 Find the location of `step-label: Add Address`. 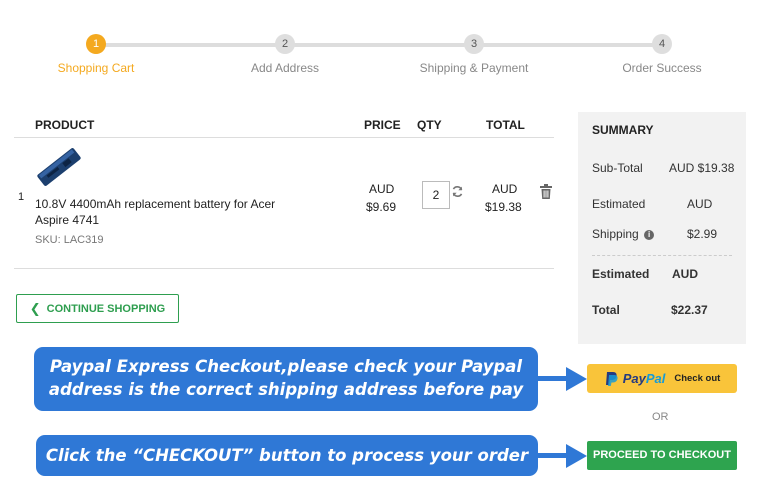

step-label: Add Address is located at coordinates (285, 68).